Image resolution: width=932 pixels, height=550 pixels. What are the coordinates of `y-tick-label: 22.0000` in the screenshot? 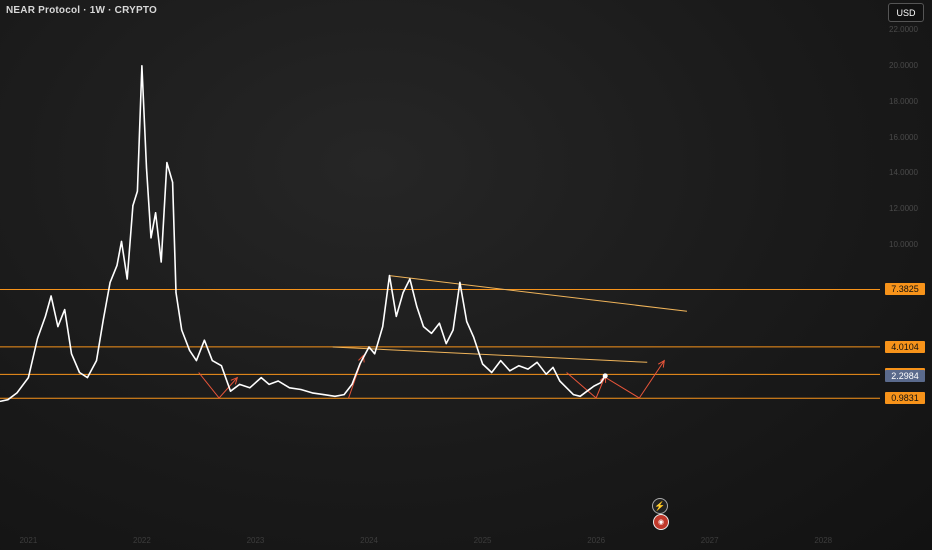 It's located at (903, 29).